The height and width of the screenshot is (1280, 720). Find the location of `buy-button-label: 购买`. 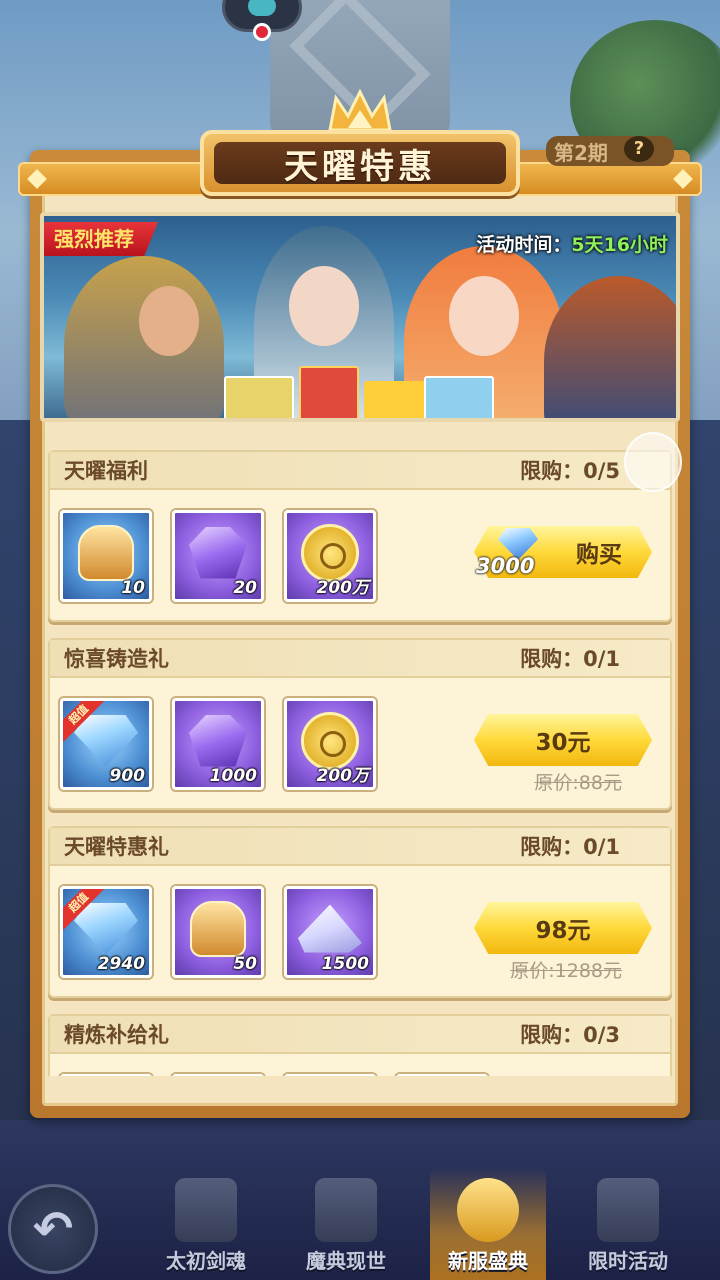

buy-button-label: 购买 is located at coordinates (599, 555).